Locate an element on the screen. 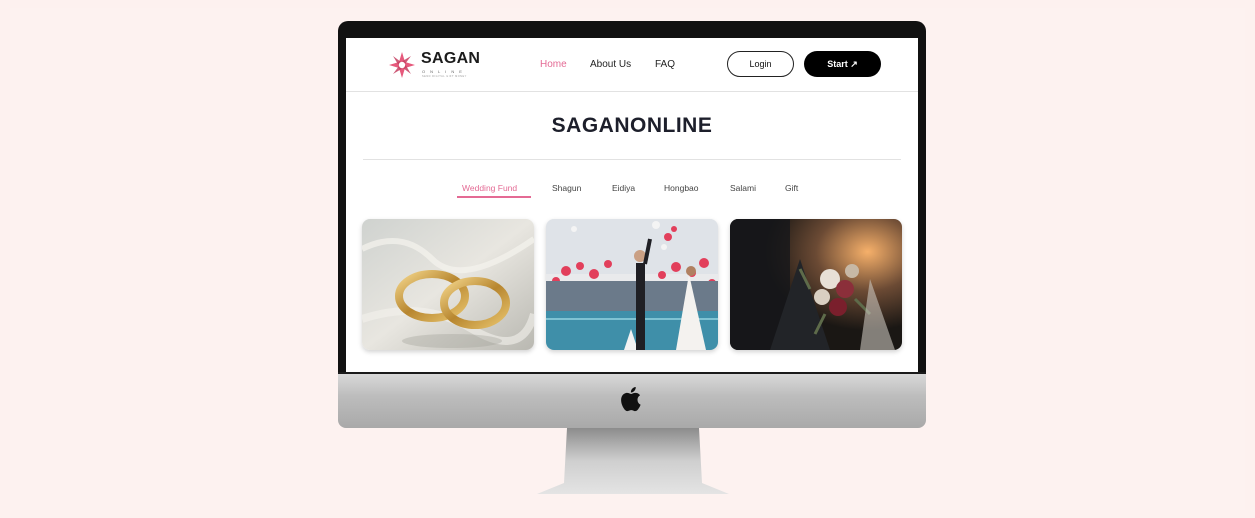 This screenshot has height=518, width=1255. start-button: Start ↗ is located at coordinates (842, 64).